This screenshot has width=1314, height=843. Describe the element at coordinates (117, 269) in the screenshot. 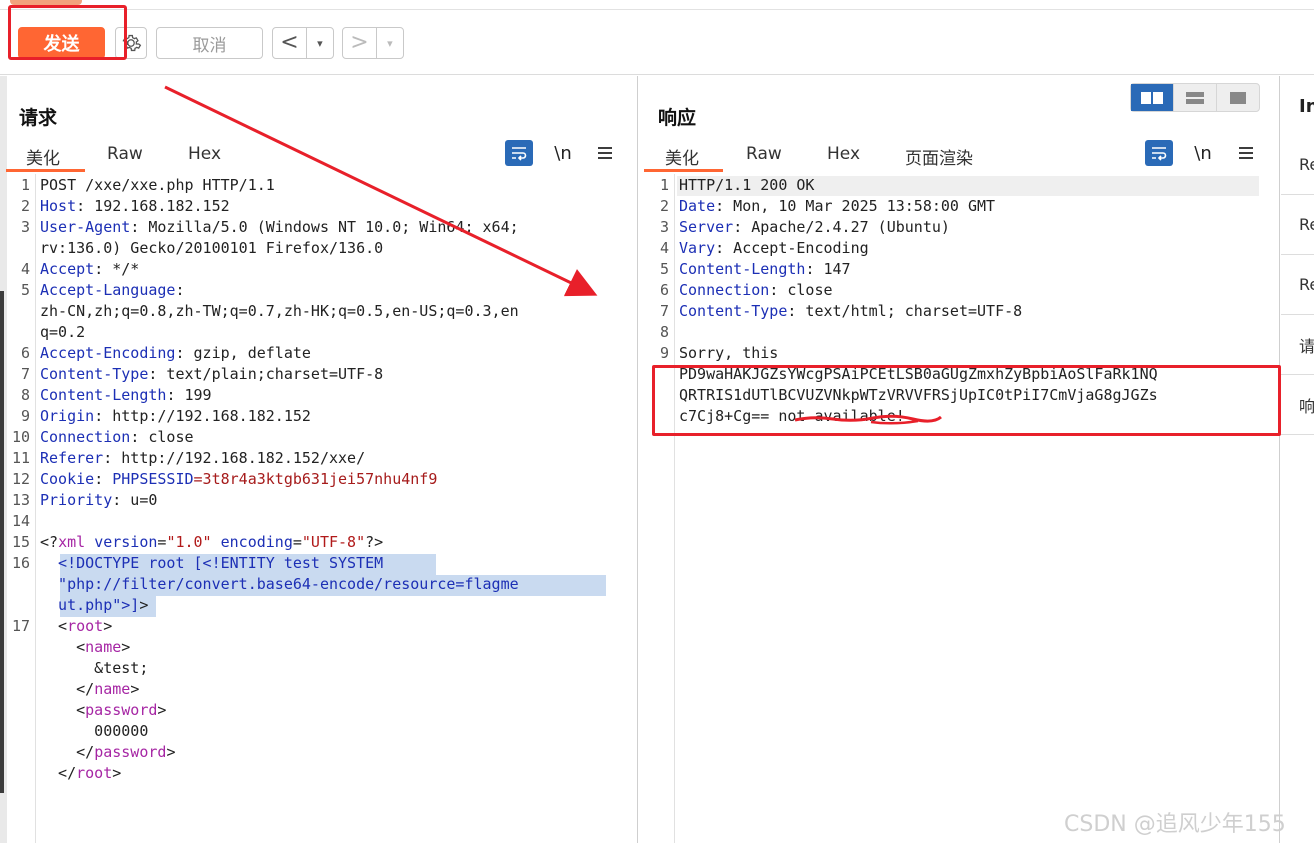

I see `code-token: : */*` at that location.